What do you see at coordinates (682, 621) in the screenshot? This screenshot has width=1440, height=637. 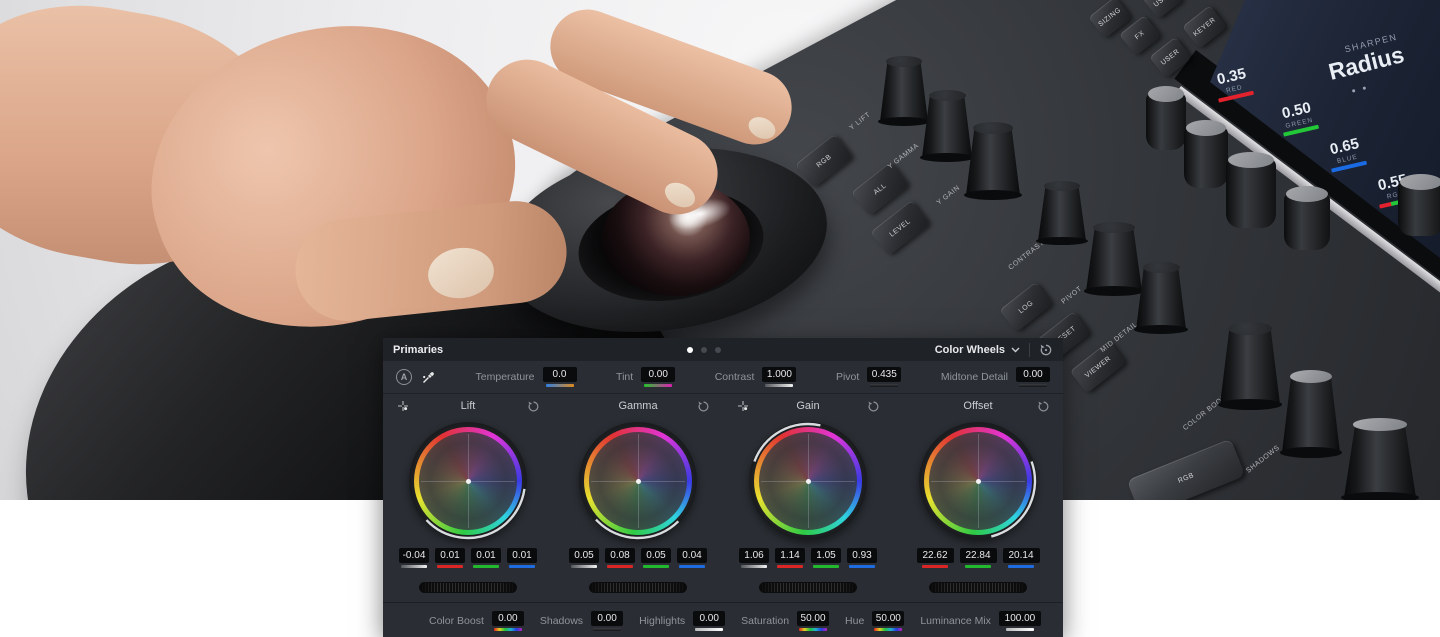 I see `highlights-field: Highlights 0.00` at bounding box center [682, 621].